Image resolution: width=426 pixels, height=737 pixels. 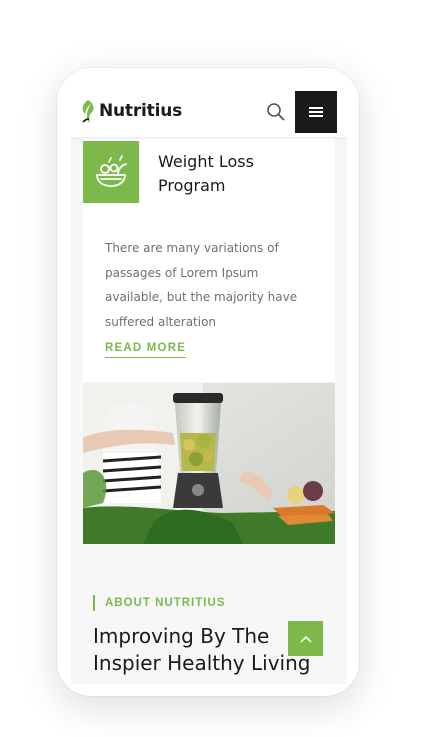 What do you see at coordinates (161, 321) in the screenshot?
I see `description-line: suffered alteration` at bounding box center [161, 321].